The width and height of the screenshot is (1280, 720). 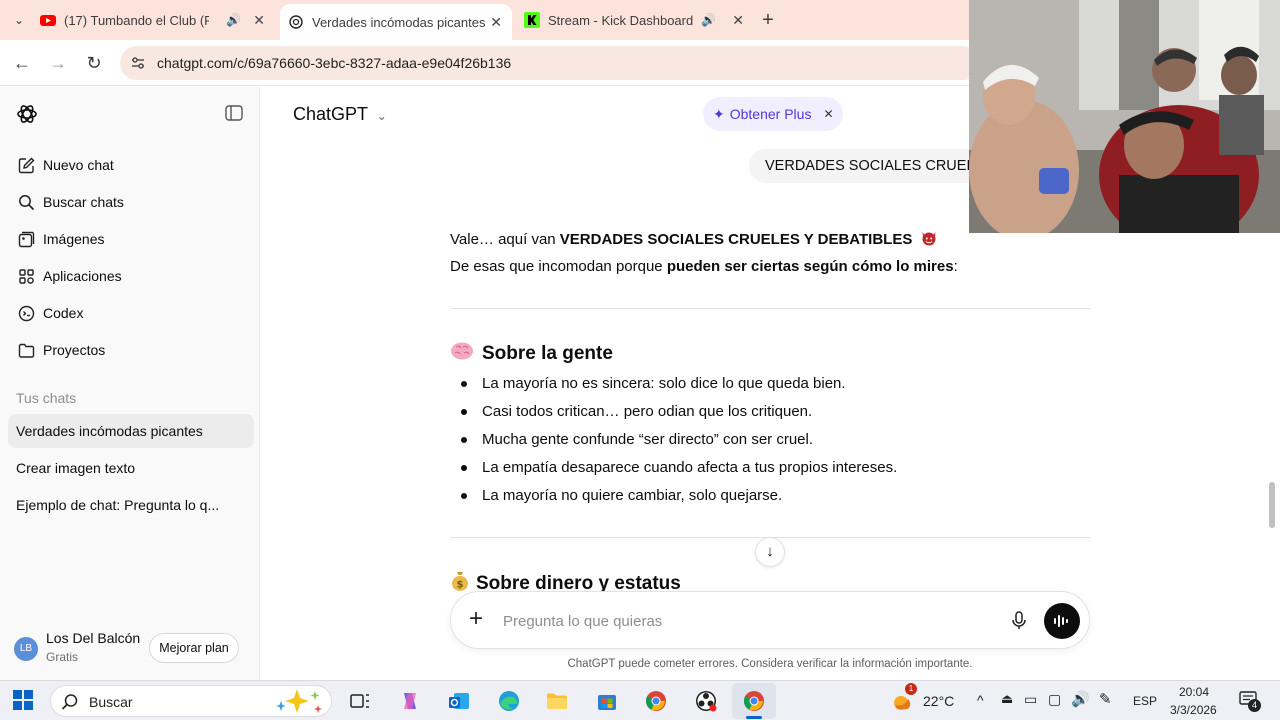 I want to click on windows-start-icon, so click(x=25, y=702).